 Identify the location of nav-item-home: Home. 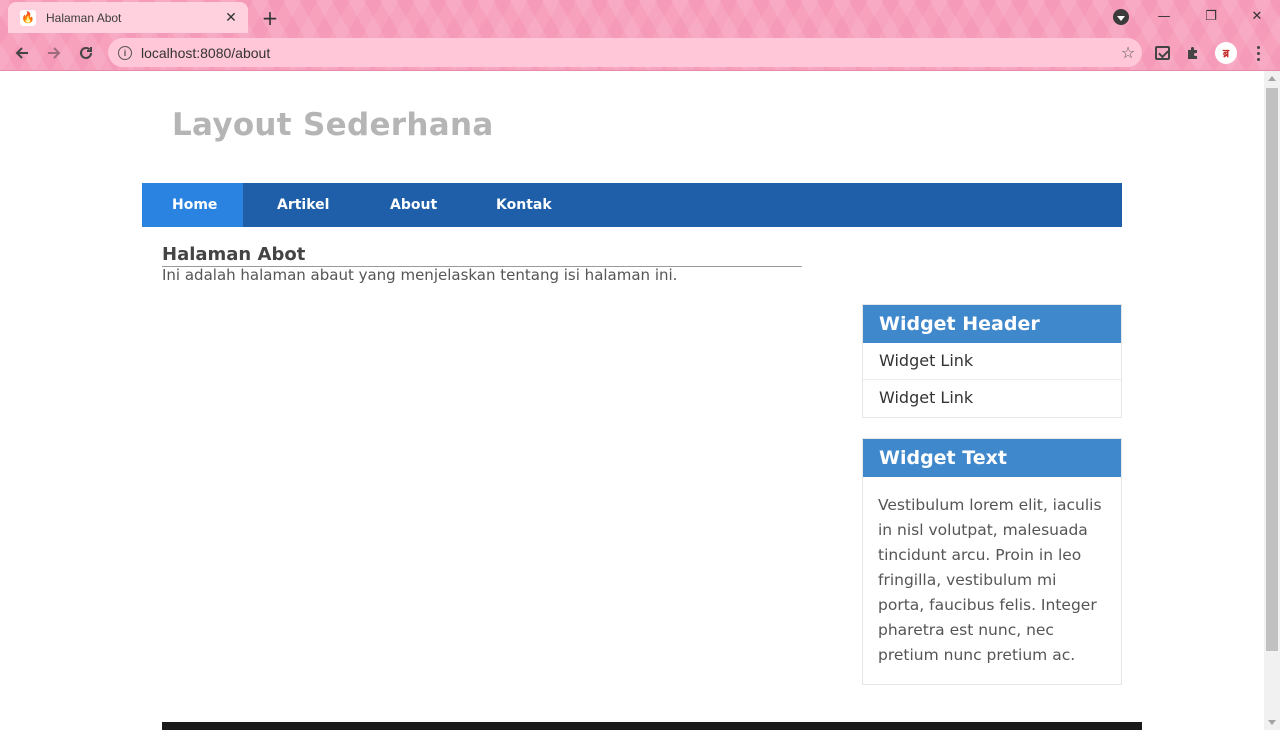
(192, 205).